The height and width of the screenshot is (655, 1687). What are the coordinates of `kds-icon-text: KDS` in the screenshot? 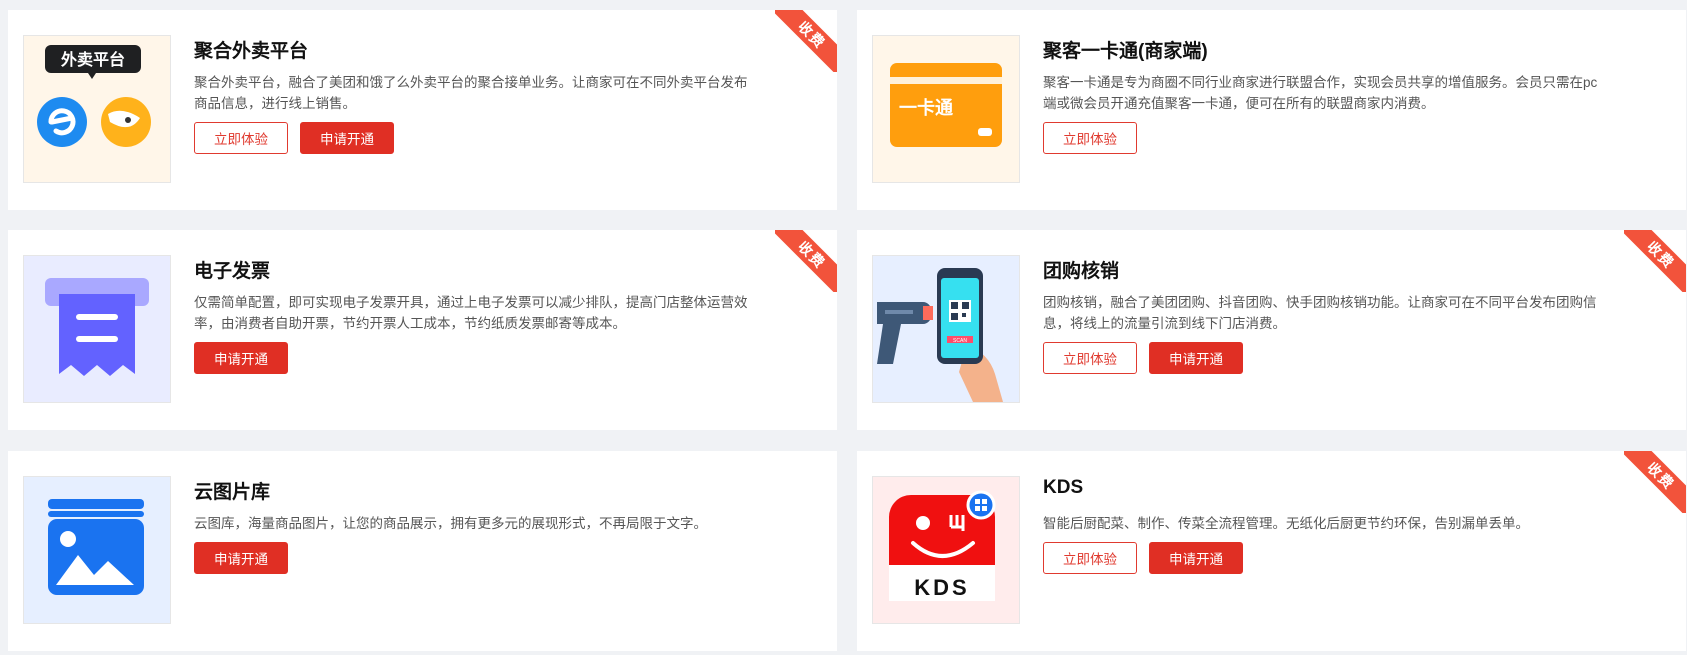 It's located at (941, 587).